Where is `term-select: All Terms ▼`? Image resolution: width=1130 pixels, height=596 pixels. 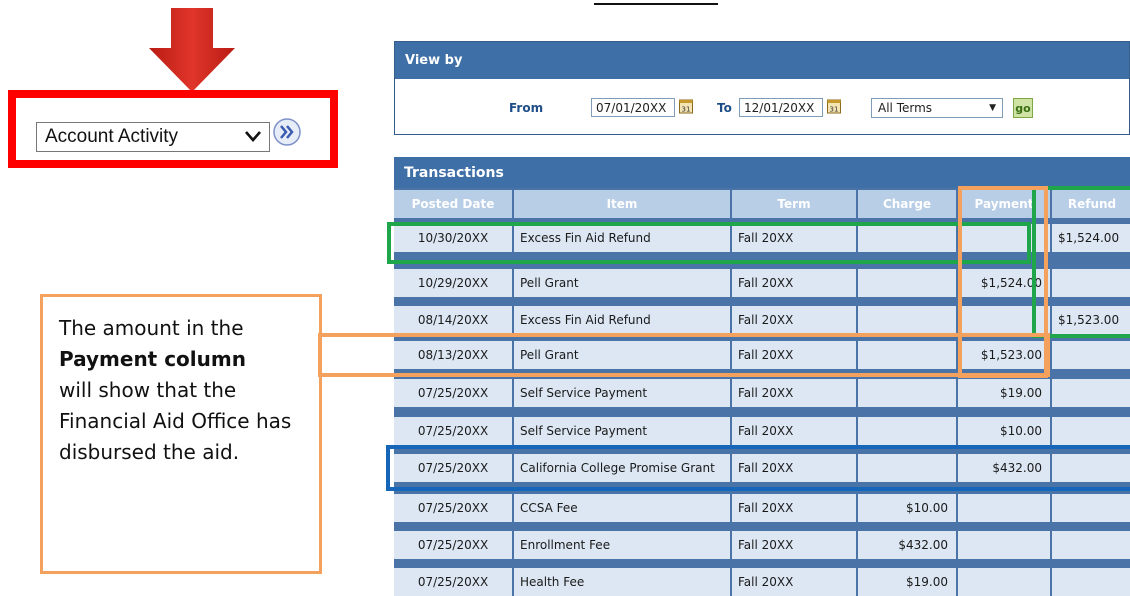
term-select: All Terms ▼ is located at coordinates (937, 108).